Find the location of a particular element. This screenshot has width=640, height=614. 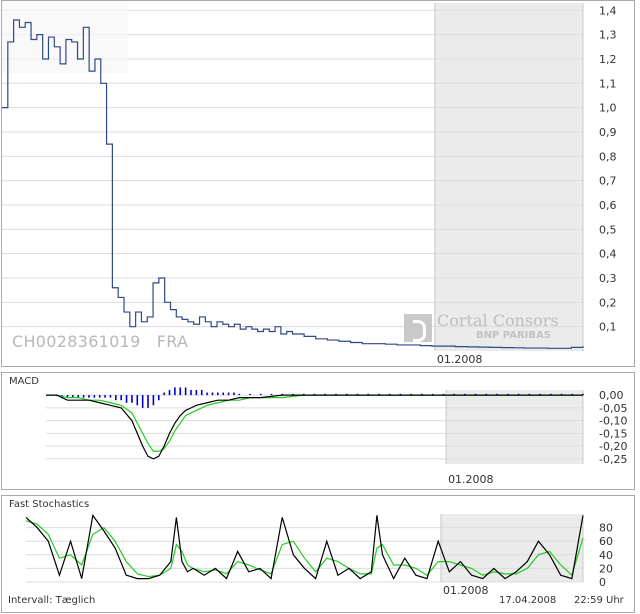

y-tick-label: 0,4 is located at coordinates (608, 254).